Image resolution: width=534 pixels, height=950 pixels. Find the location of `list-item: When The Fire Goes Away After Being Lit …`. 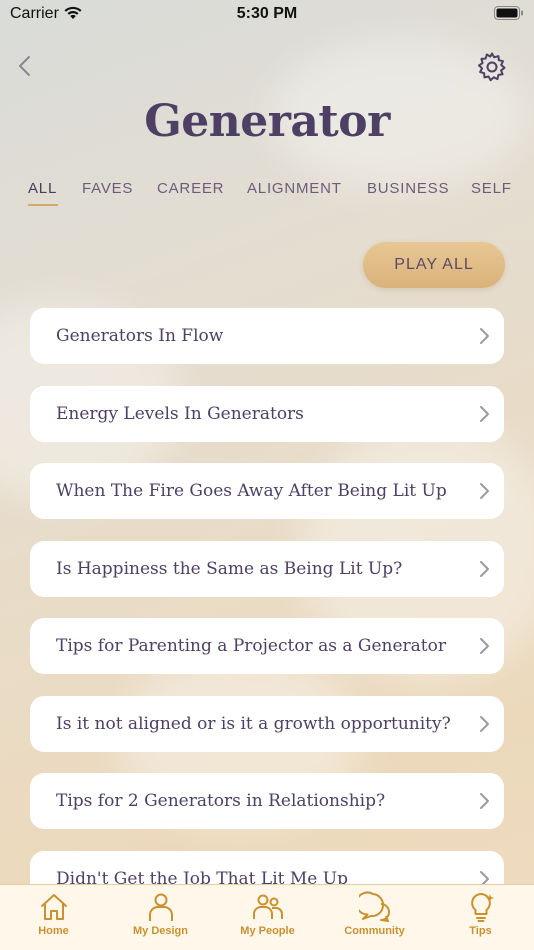

list-item: When The Fire Goes Away After Being Lit … is located at coordinates (267, 491).